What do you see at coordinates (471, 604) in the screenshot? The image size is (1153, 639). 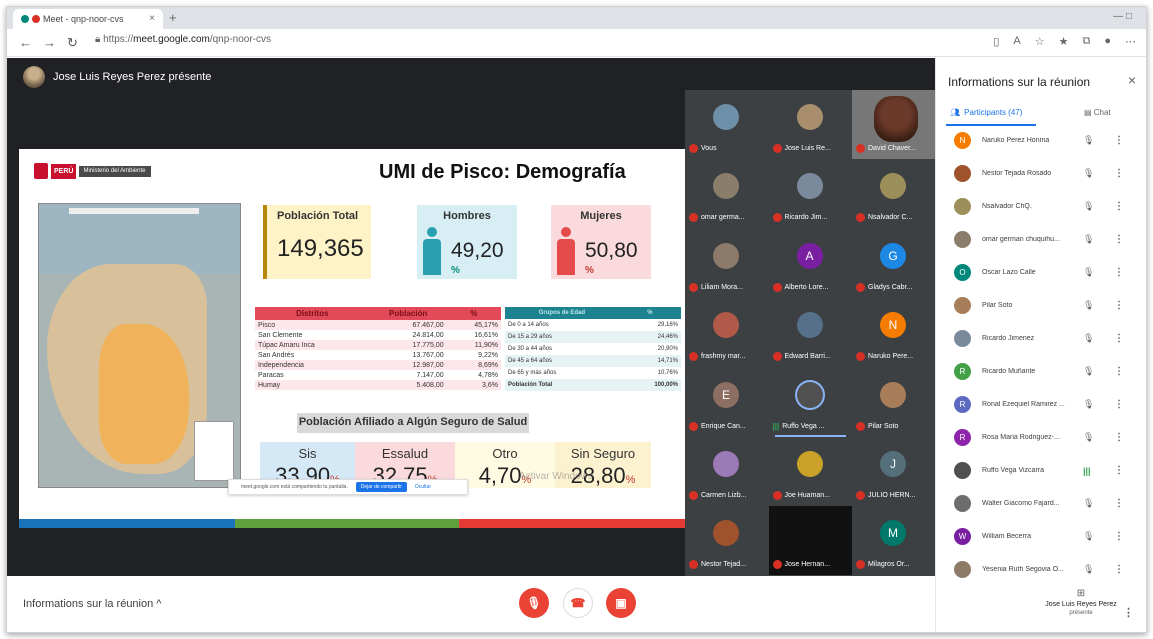 I see `meet-bottom-bar: Informations sur la réunion ^ 🎙︎ ☎︎ ▣` at bounding box center [471, 604].